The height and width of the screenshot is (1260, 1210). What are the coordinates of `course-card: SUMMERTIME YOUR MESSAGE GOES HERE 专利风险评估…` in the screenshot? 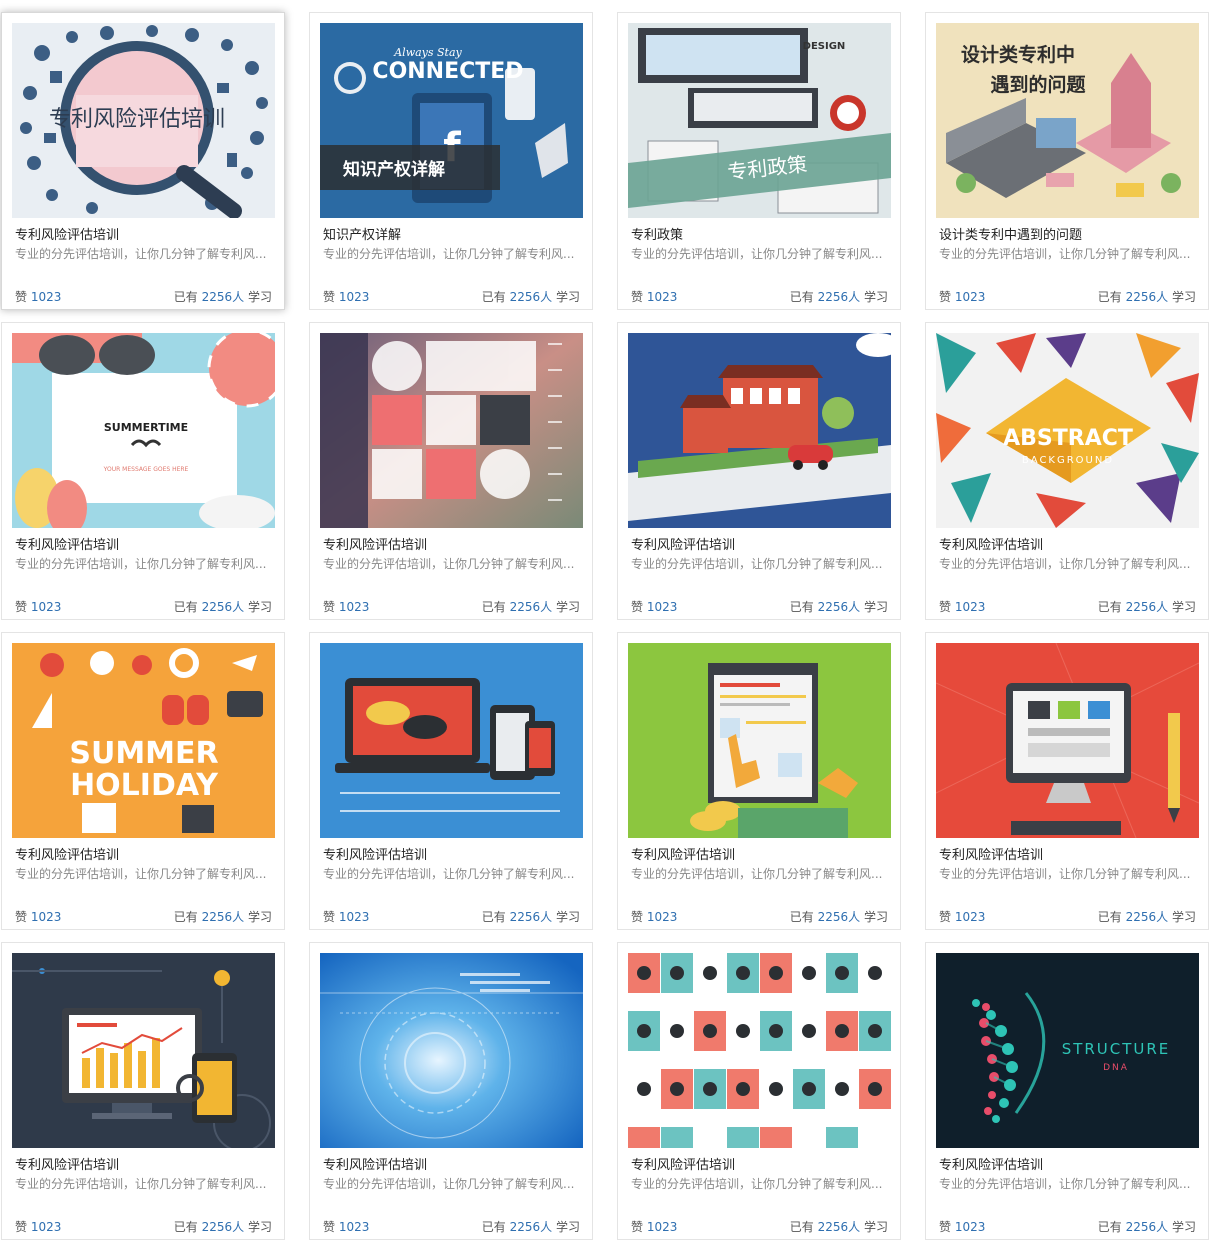 It's located at (143, 471).